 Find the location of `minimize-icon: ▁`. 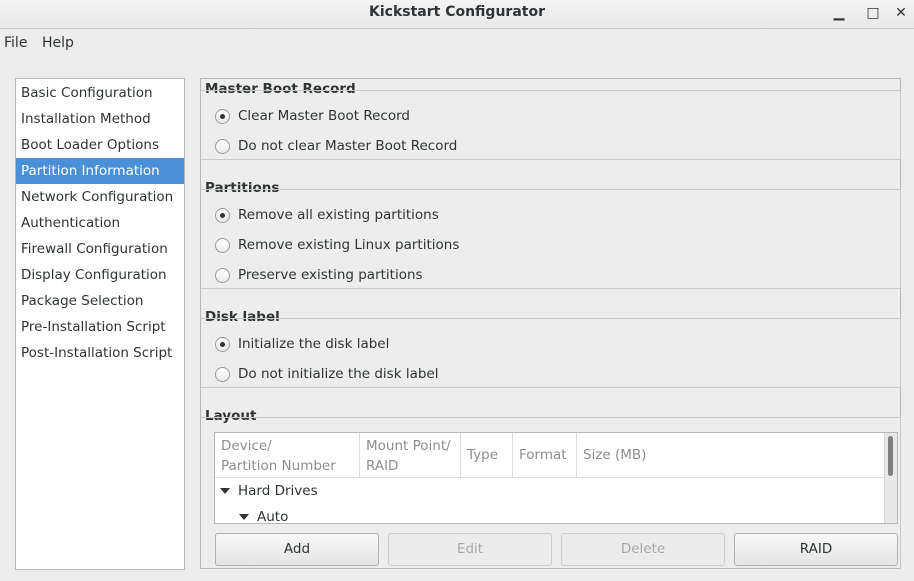

minimize-icon: ▁ is located at coordinates (839, 13).